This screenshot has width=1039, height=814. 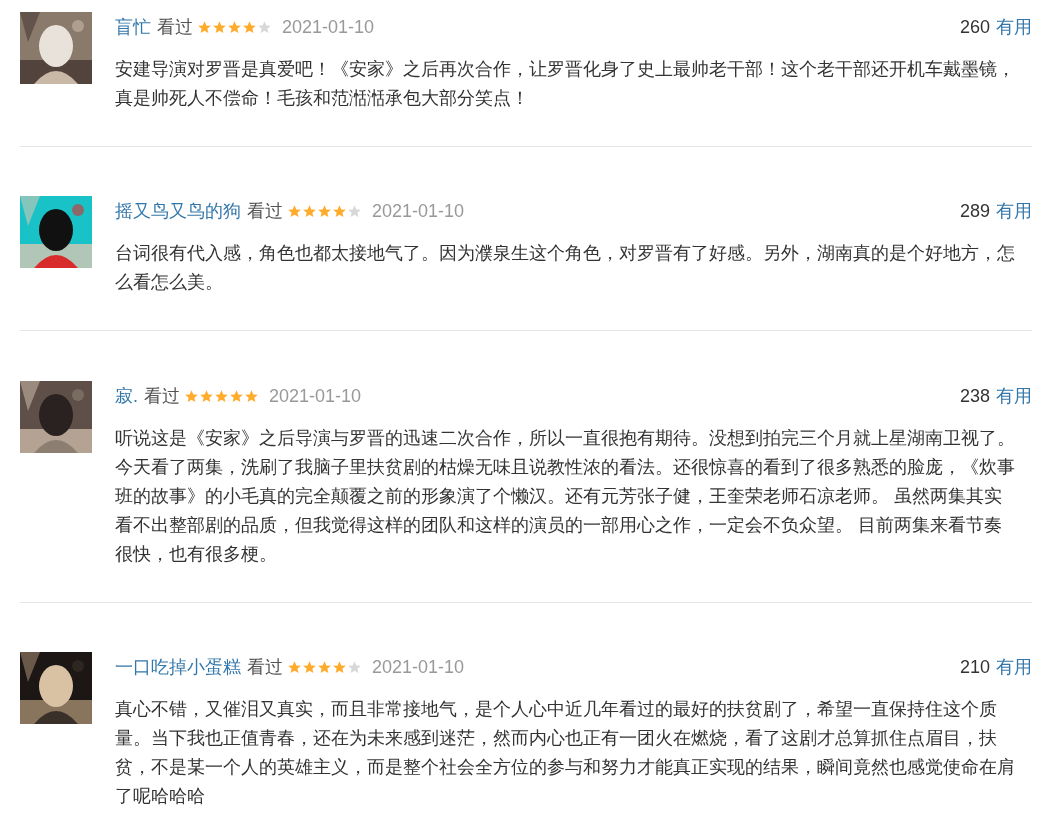 What do you see at coordinates (974, 211) in the screenshot?
I see `vote-count: 289` at bounding box center [974, 211].